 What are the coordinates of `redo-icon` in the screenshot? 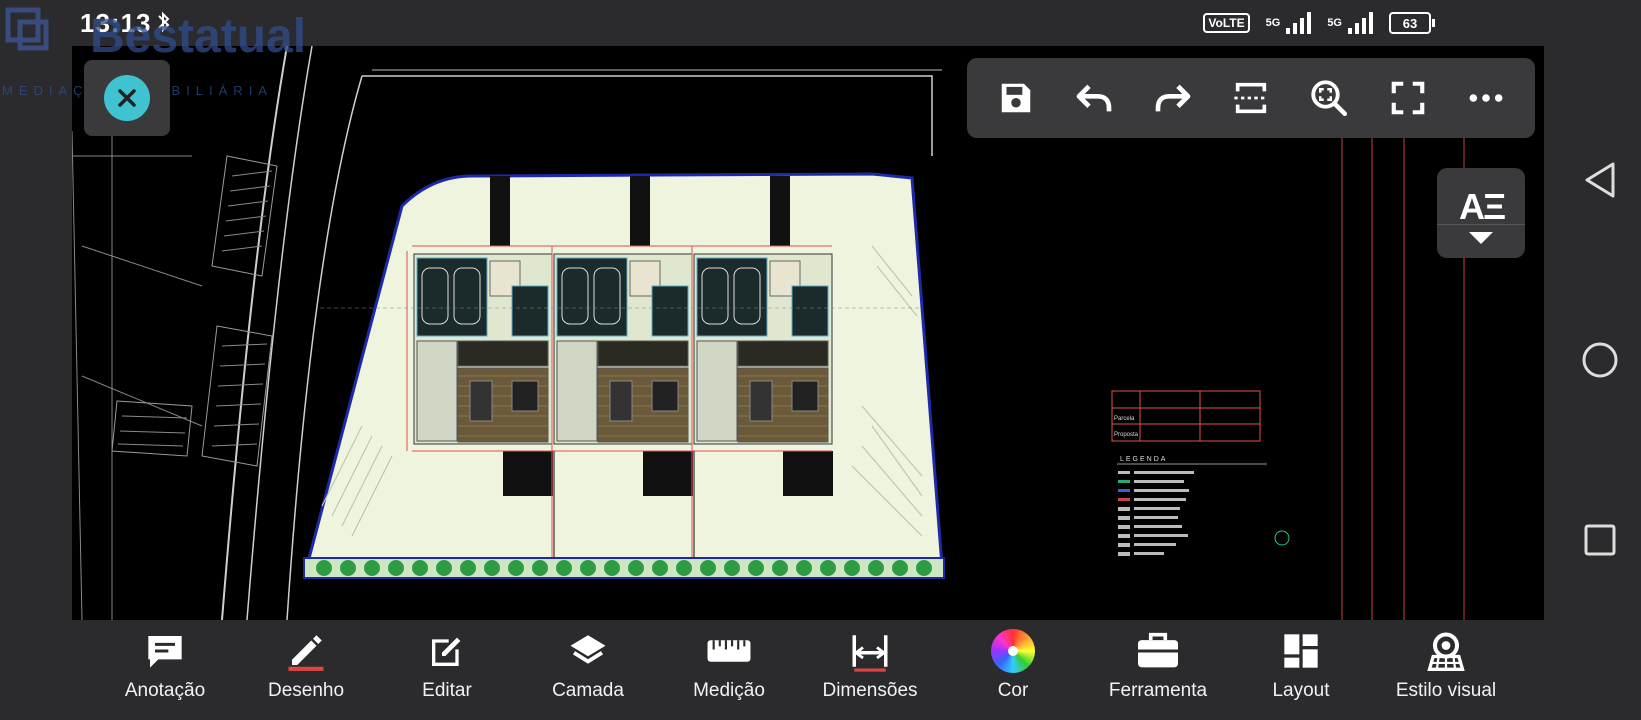 It's located at (1173, 98).